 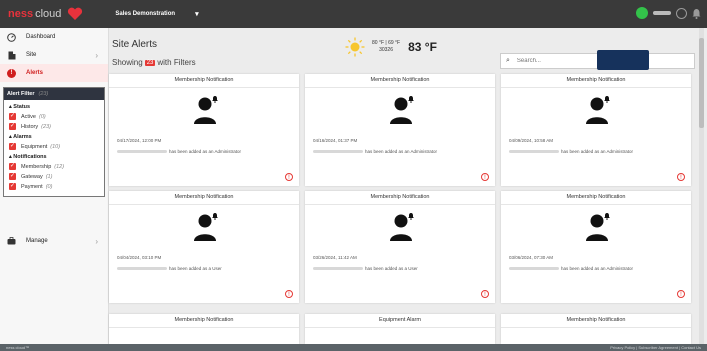 I want to click on redacted-overlay, so click(x=623, y=60).